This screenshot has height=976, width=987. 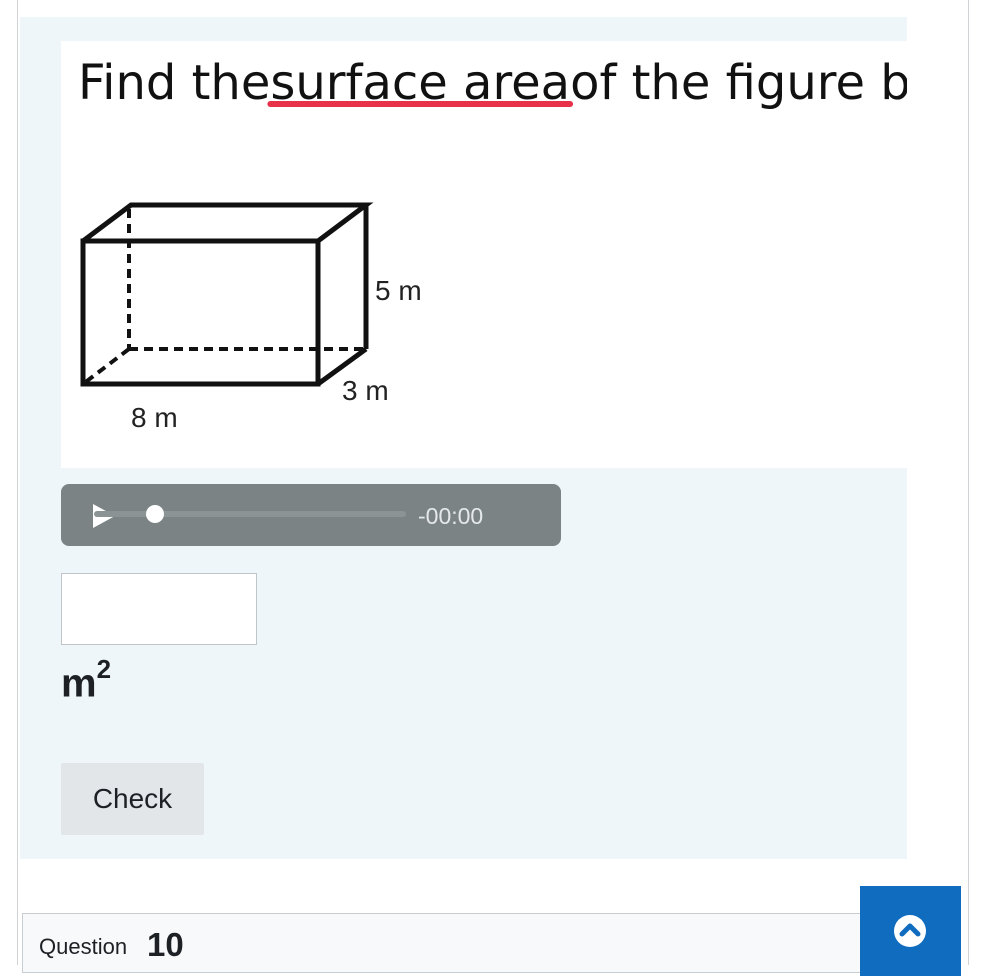 I want to click on depth-label: 3 m, so click(x=365, y=390).